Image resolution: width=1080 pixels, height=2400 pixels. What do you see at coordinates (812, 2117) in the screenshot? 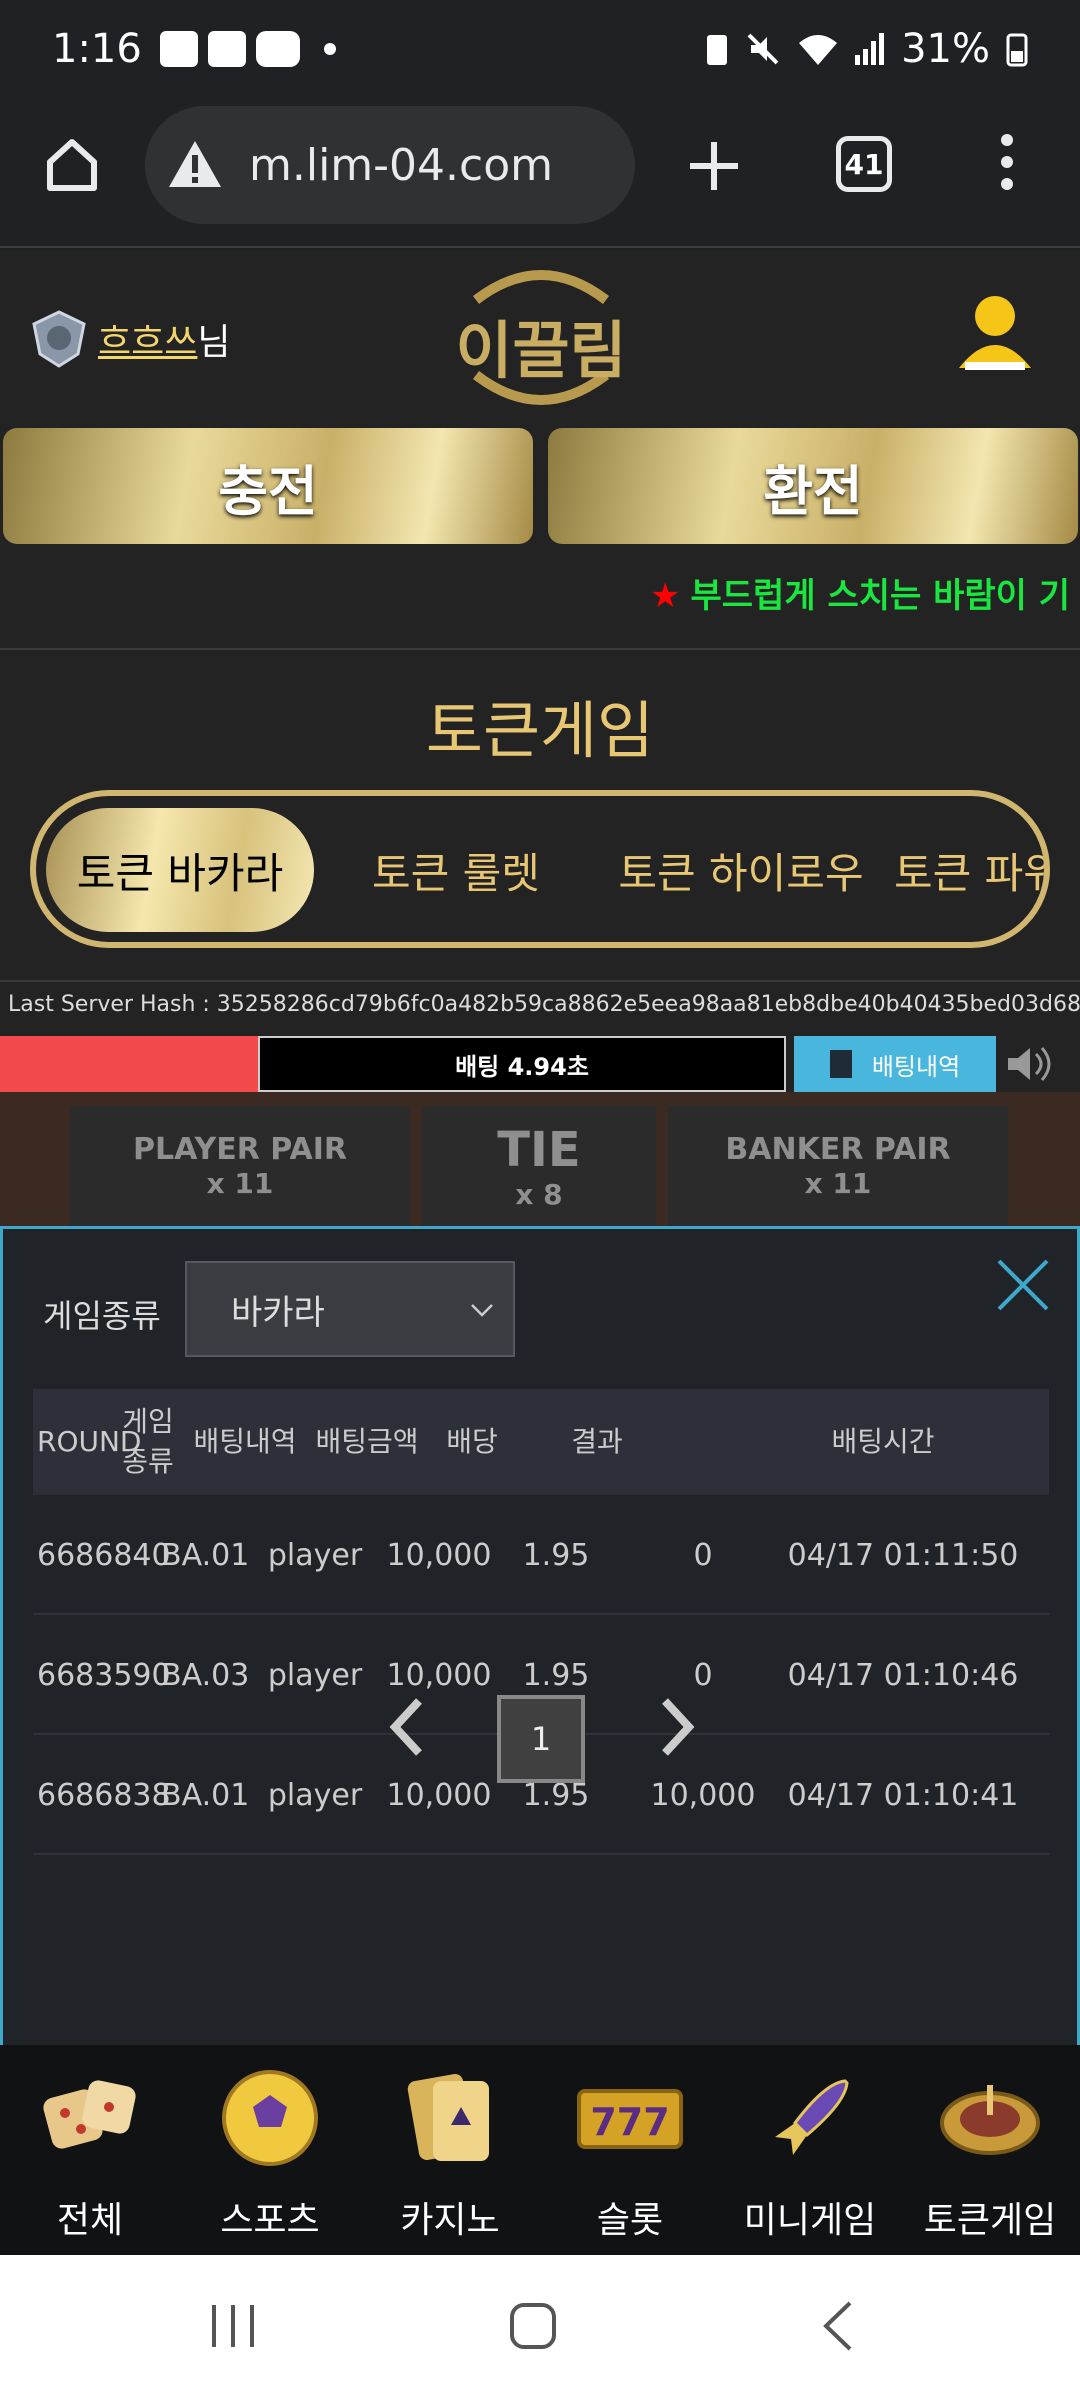
I see `rocket-icon` at bounding box center [812, 2117].